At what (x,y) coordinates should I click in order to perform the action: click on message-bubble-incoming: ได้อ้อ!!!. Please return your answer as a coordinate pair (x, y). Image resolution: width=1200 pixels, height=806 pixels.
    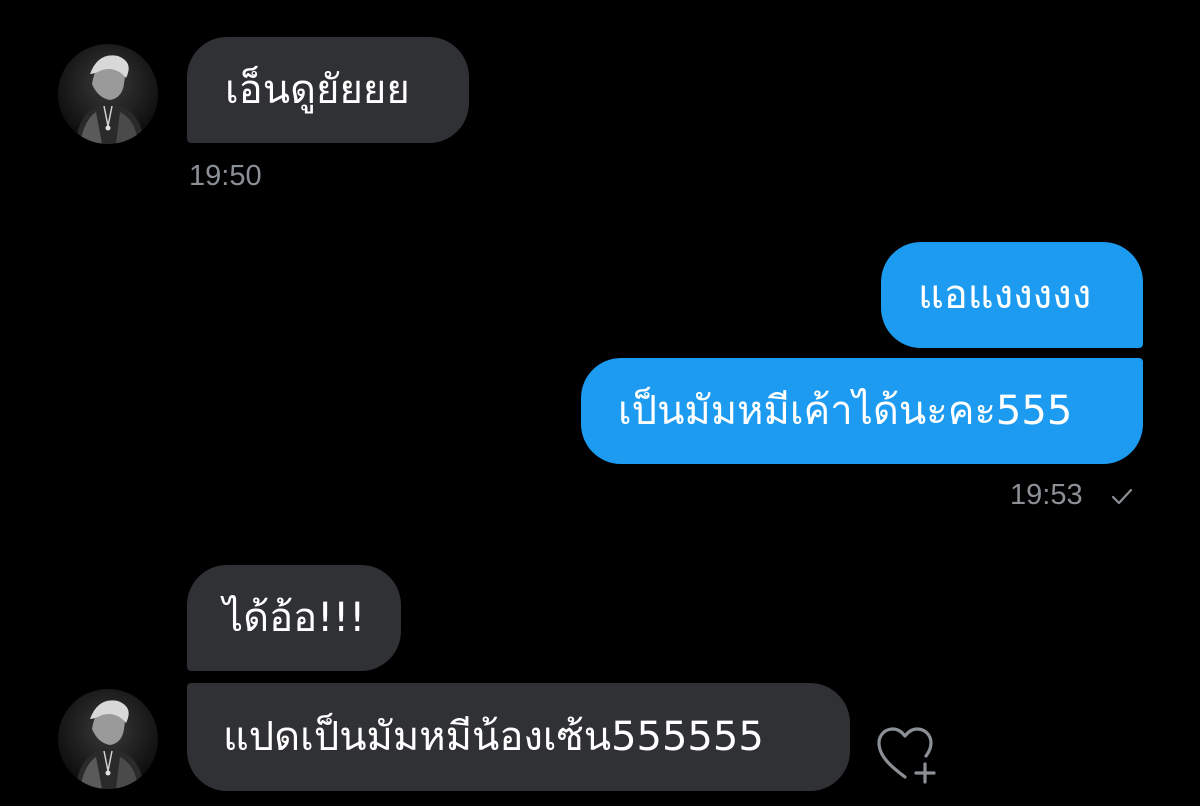
    Looking at the image, I should click on (294, 618).